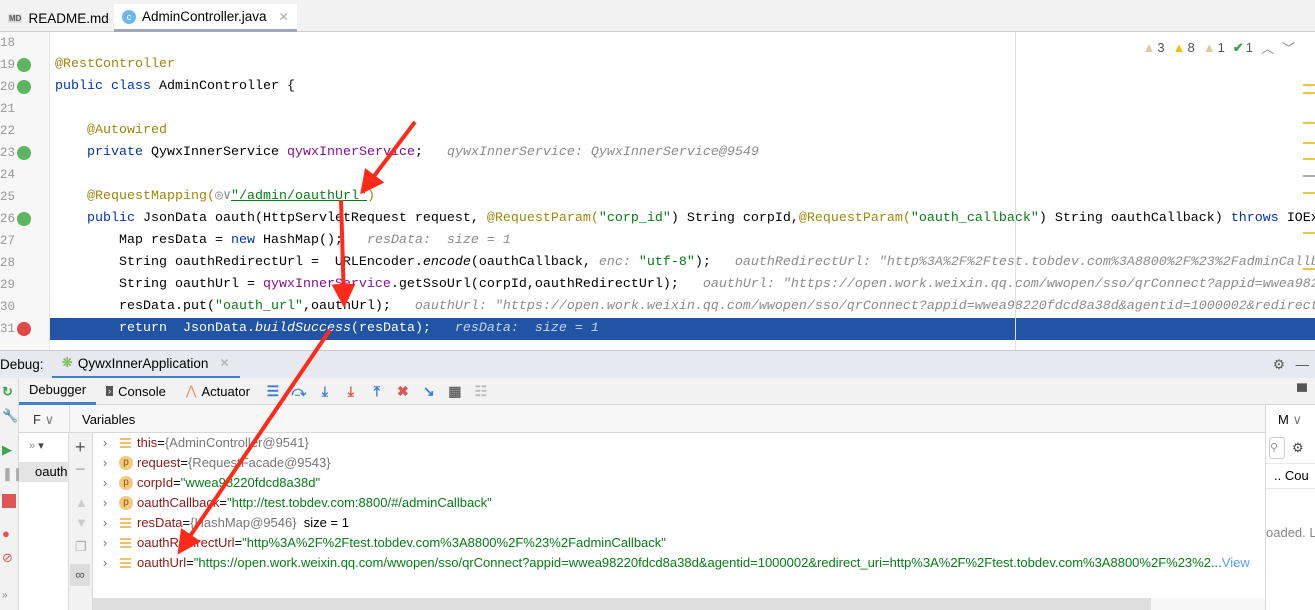 The height and width of the screenshot is (610, 1315). I want to click on more-icon: », so click(9, 597).